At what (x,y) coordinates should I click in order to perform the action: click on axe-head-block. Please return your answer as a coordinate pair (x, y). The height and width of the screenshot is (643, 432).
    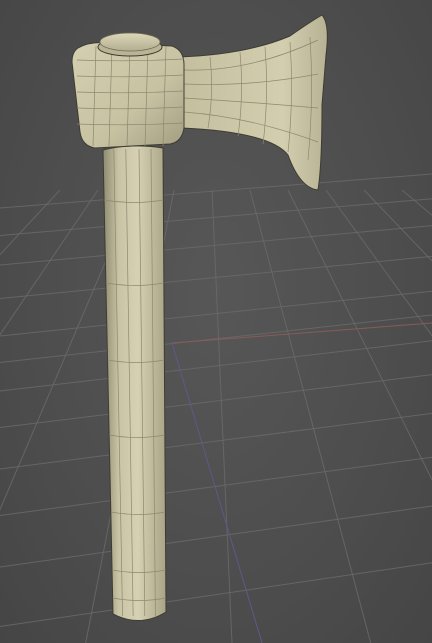
    Looking at the image, I should click on (128, 95).